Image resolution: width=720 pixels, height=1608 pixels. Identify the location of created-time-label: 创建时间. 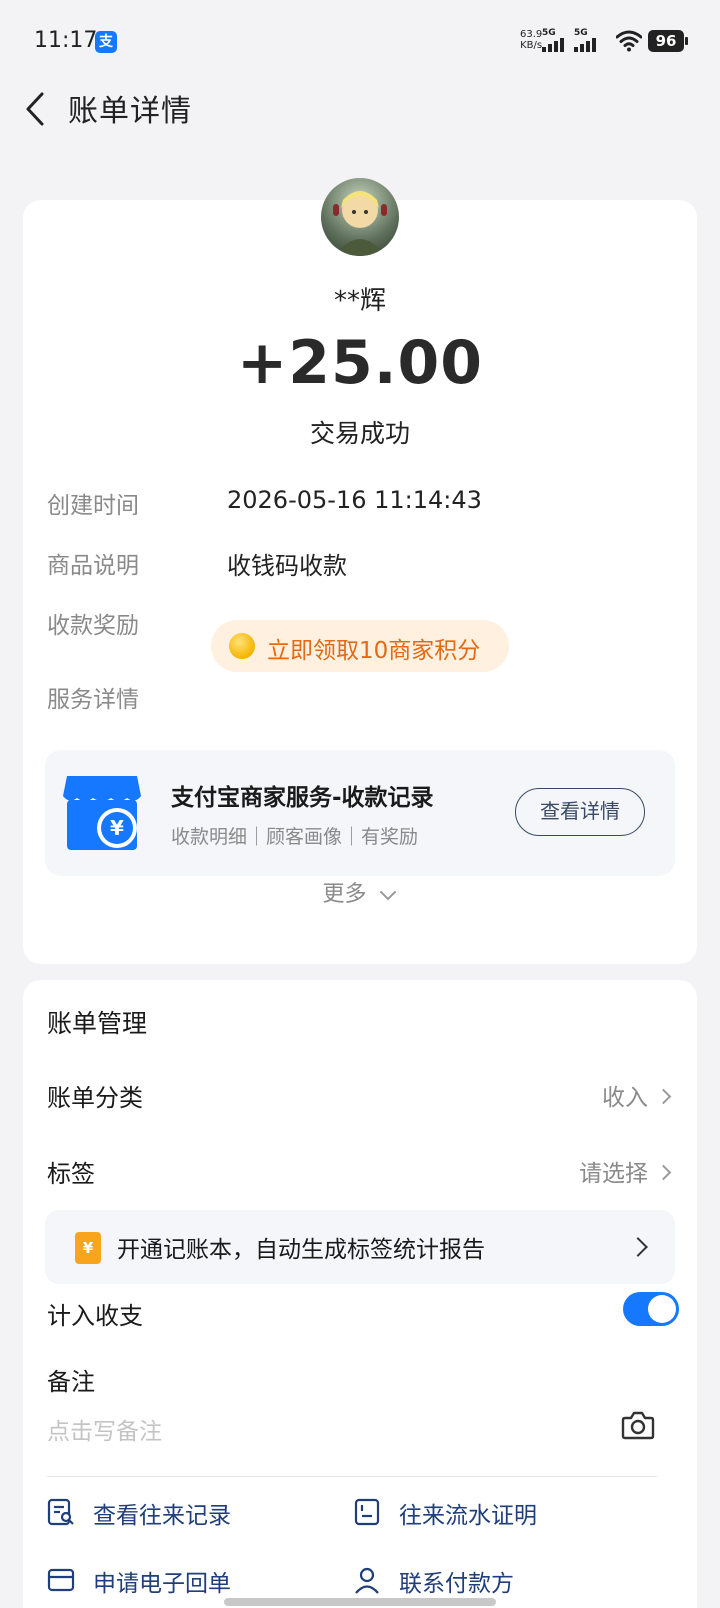
(93, 506).